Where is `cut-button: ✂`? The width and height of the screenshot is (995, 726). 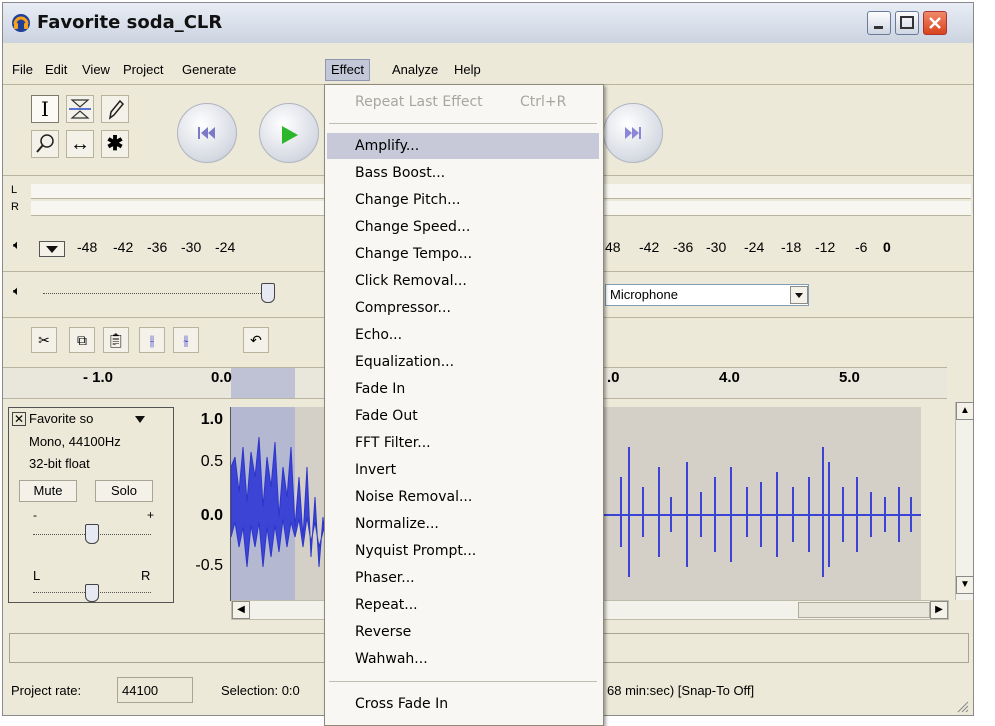
cut-button: ✂ is located at coordinates (44, 340).